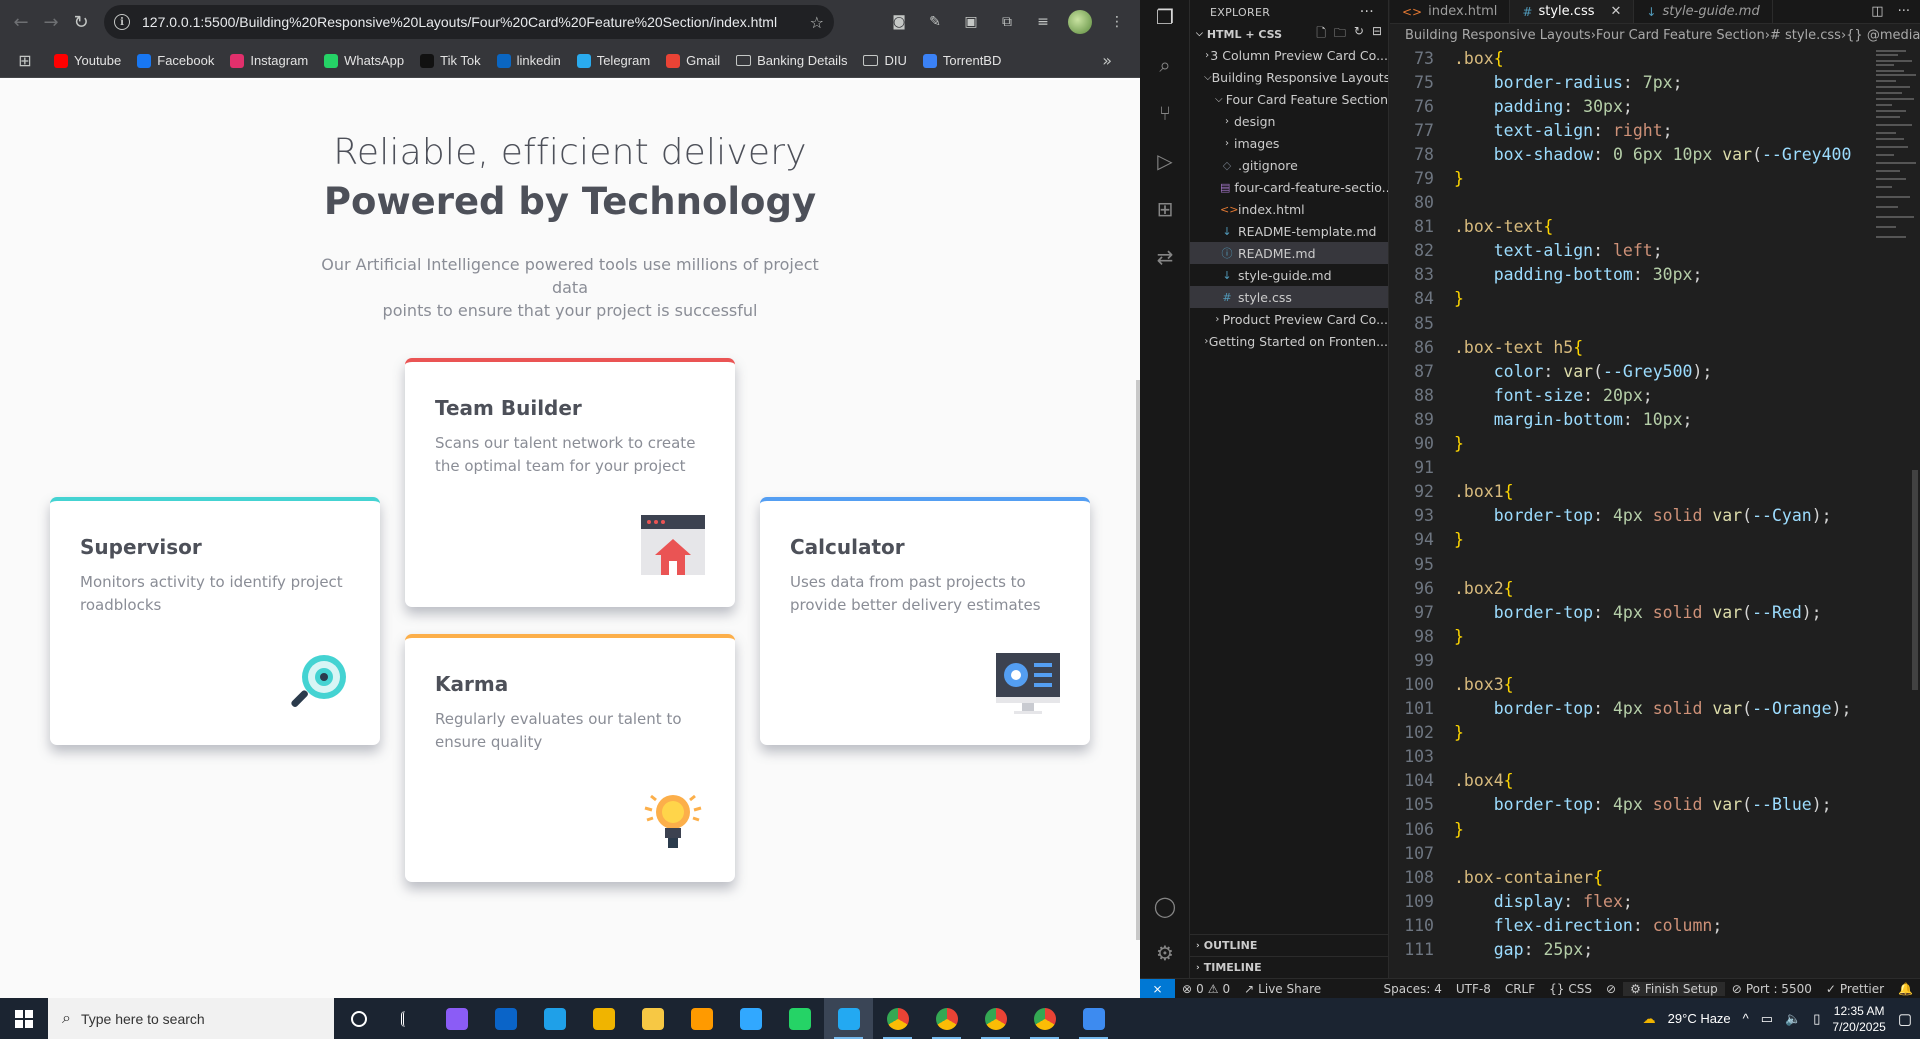  What do you see at coordinates (1289, 231) in the screenshot?
I see `tree-file: ↓ README-template.md` at bounding box center [1289, 231].